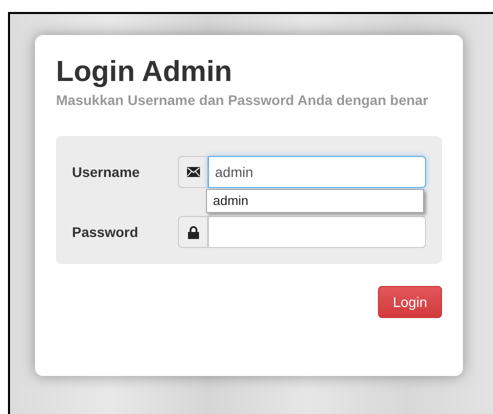 This screenshot has width=493, height=414. Describe the element at coordinates (315, 201) in the screenshot. I see `autocomplete-option: admin` at that location.